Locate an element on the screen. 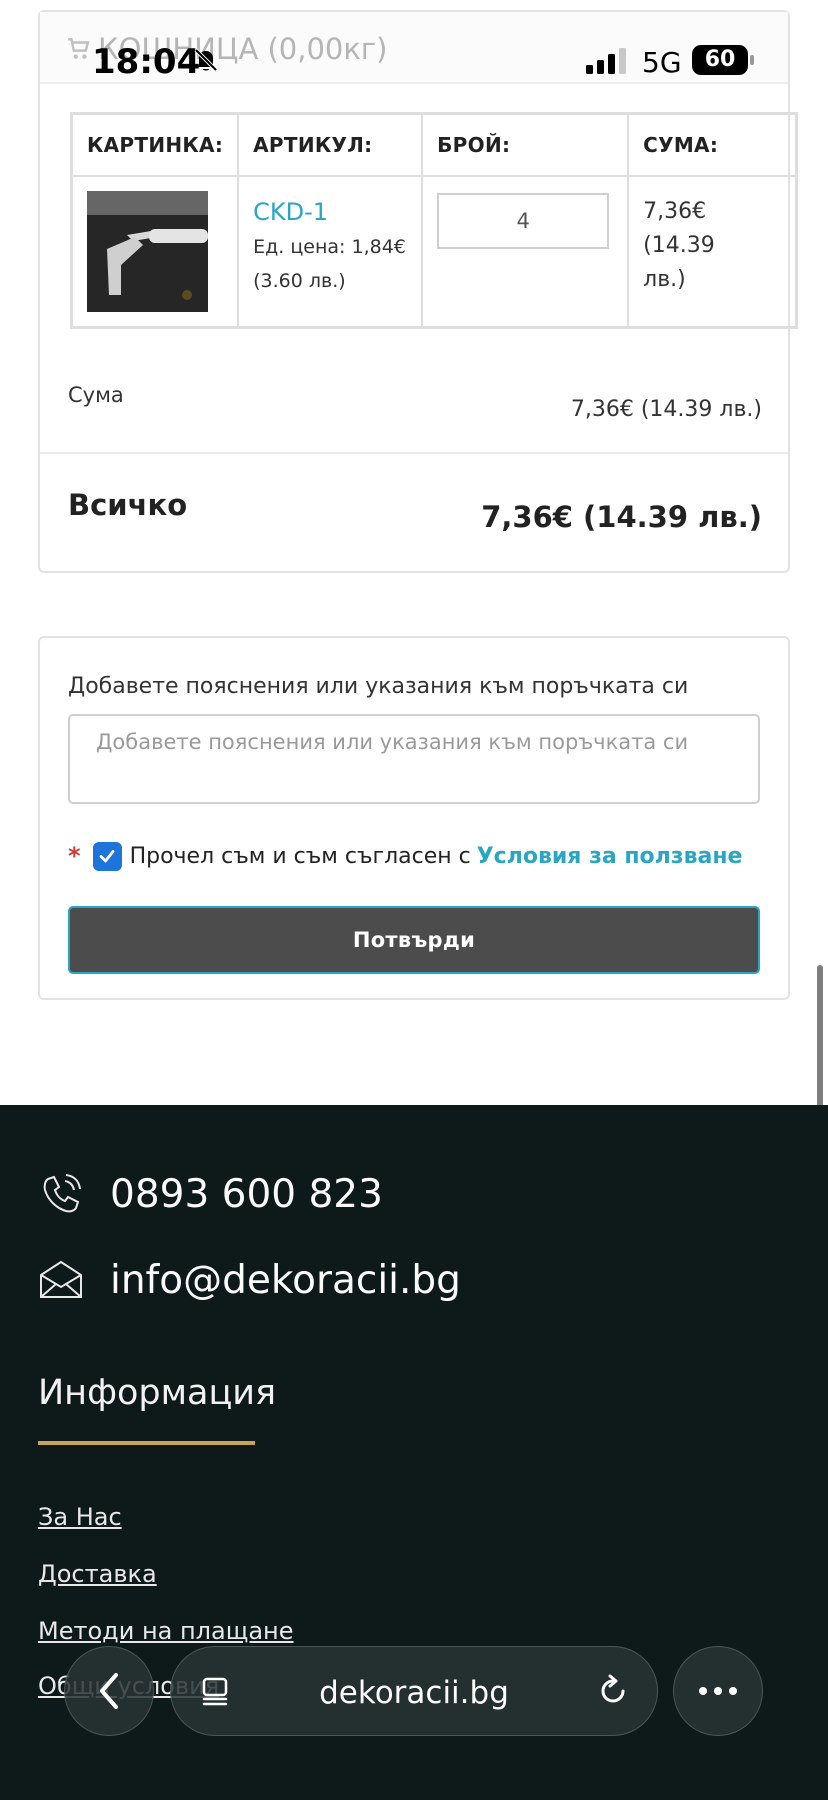  unit-price-eur: Ед. цена: 1,84€ is located at coordinates (329, 246).